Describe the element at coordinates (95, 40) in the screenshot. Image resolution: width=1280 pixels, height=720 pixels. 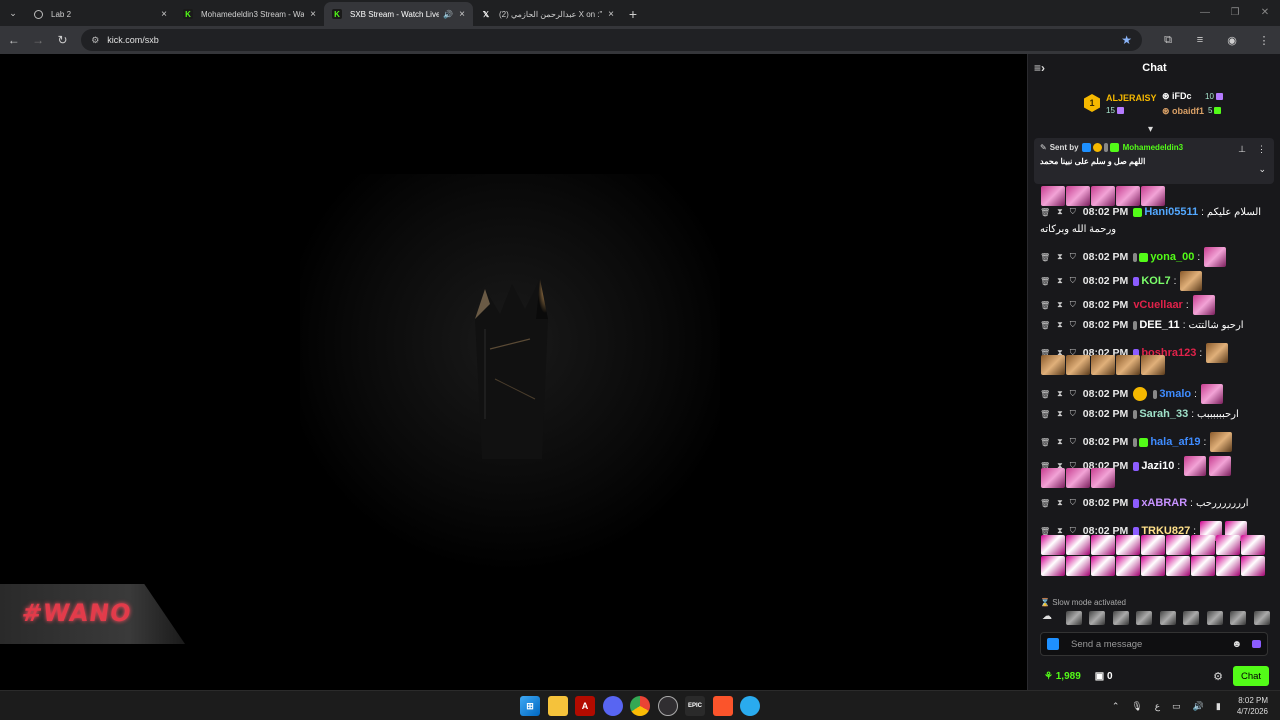
I see `site-info-icon: ⚙` at that location.